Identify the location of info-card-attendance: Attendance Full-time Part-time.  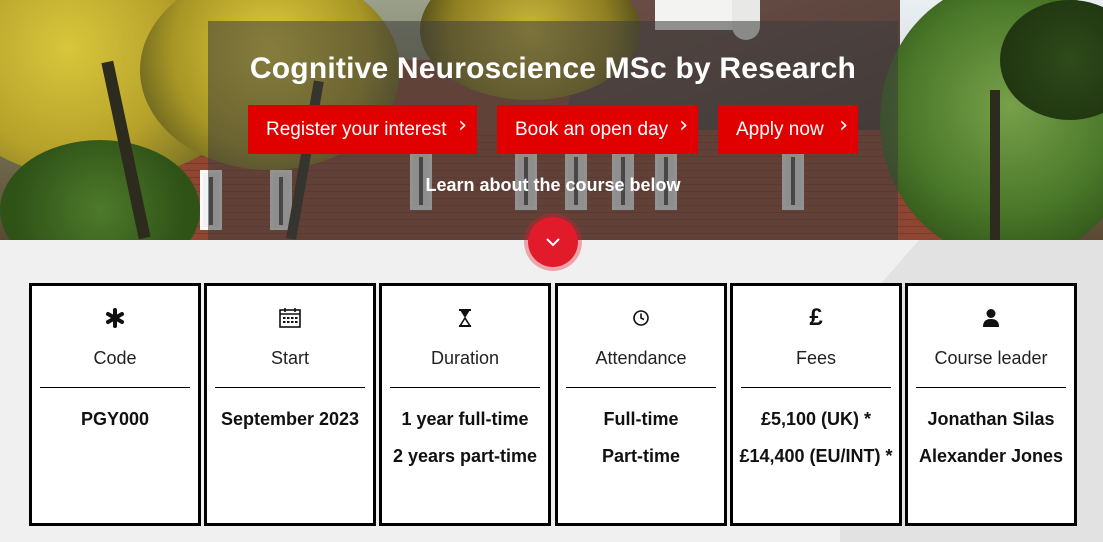
(641, 404).